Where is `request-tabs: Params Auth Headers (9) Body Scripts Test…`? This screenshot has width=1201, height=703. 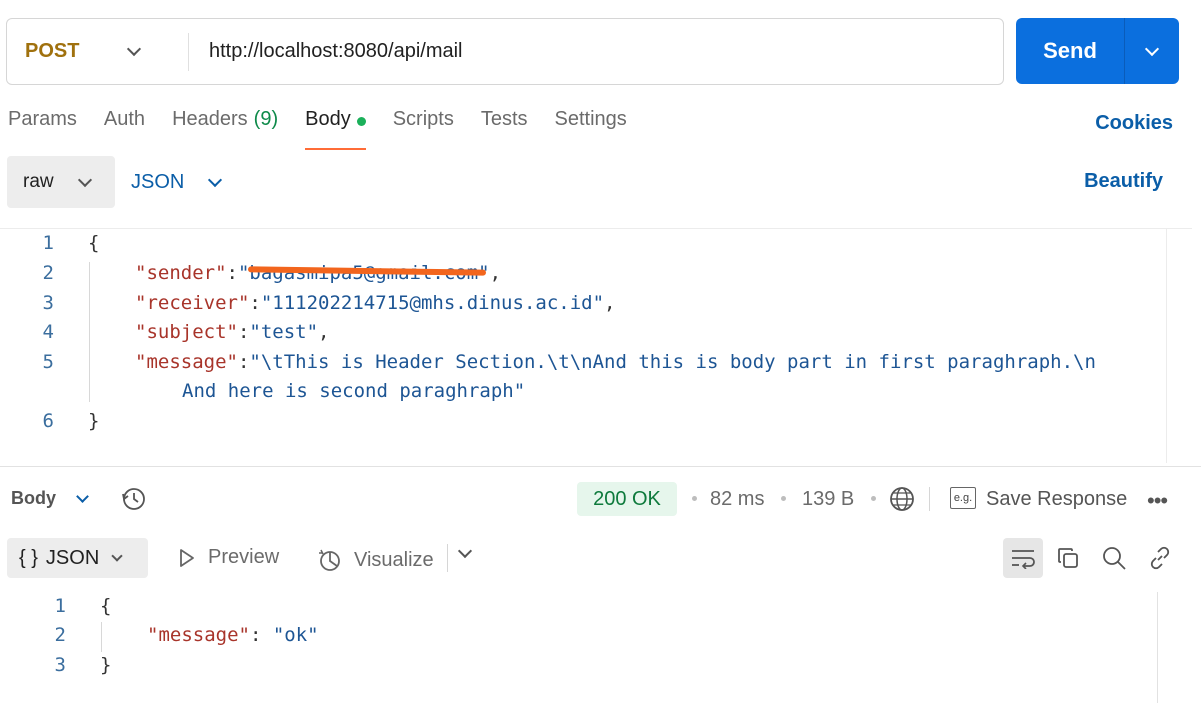
request-tabs: Params Auth Headers (9) Body Scripts Test… is located at coordinates (317, 129).